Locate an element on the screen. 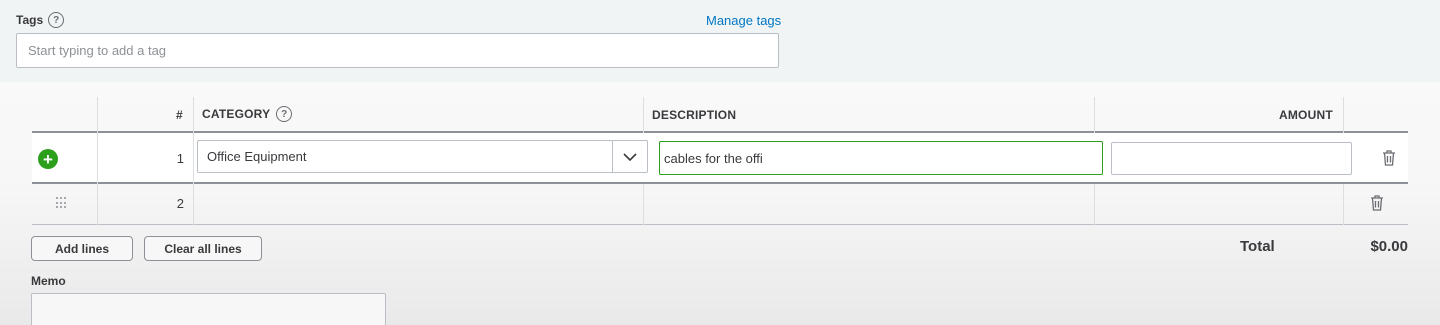 This screenshot has width=1440, height=325. header-description: DESCRIPTION is located at coordinates (694, 115).